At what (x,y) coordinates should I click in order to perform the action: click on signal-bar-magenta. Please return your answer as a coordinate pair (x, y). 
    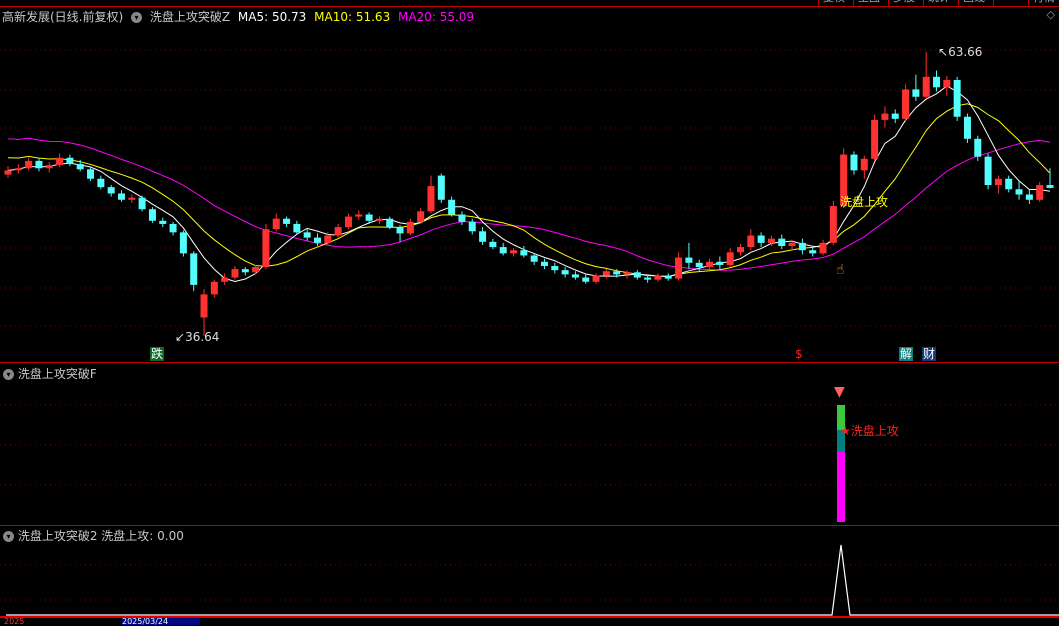
    Looking at the image, I should click on (841, 487).